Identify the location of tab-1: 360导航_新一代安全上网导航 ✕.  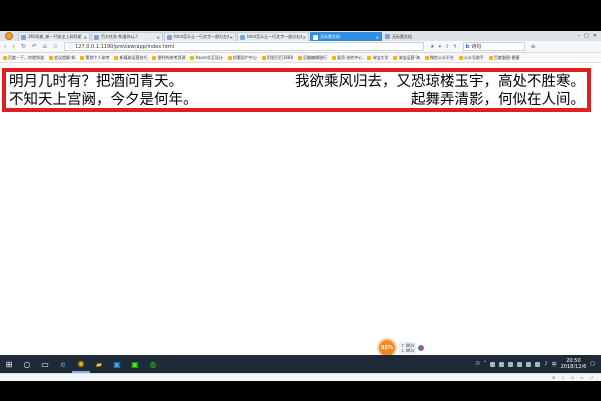
(54, 36).